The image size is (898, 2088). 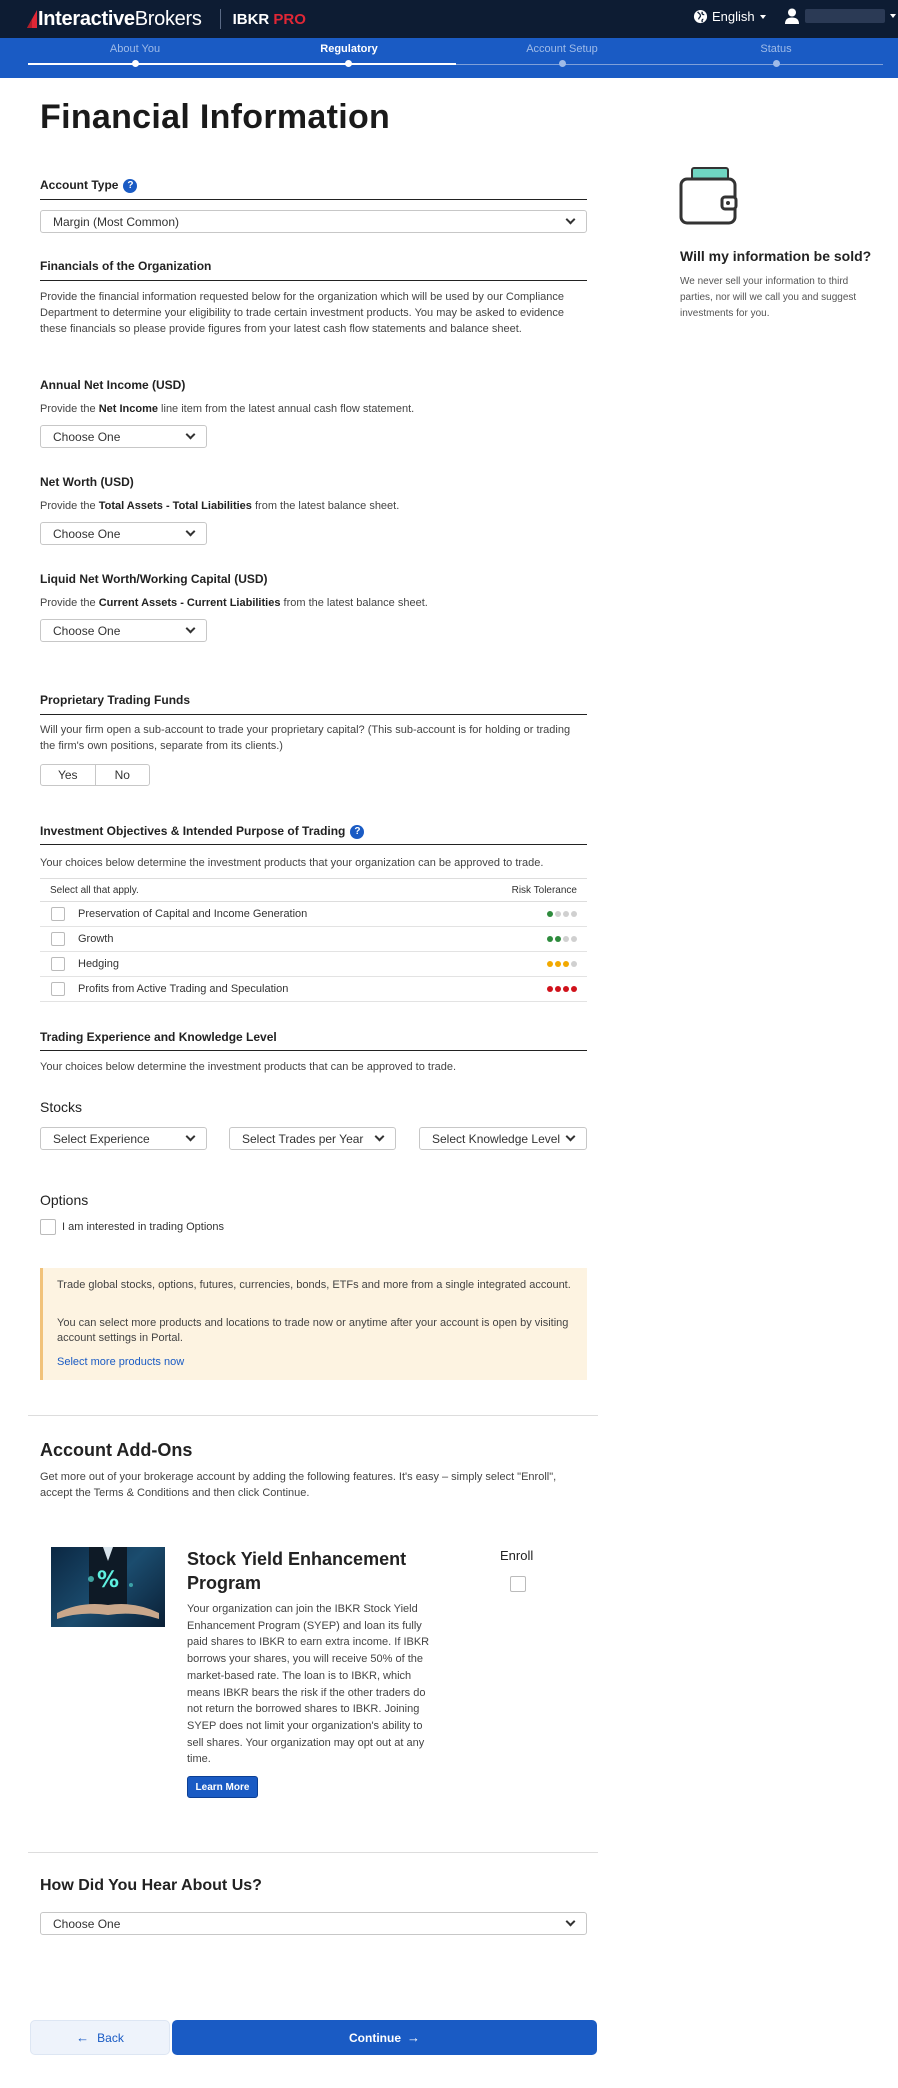 What do you see at coordinates (242, 64) in the screenshot?
I see `progress-track-done` at bounding box center [242, 64].